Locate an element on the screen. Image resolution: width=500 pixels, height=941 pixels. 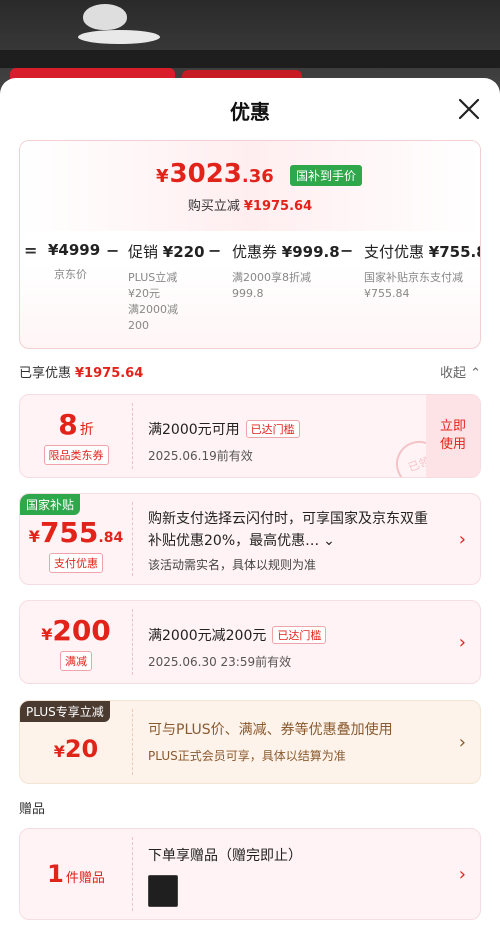
breakdown-value: ¥4999 is located at coordinates (74, 250).